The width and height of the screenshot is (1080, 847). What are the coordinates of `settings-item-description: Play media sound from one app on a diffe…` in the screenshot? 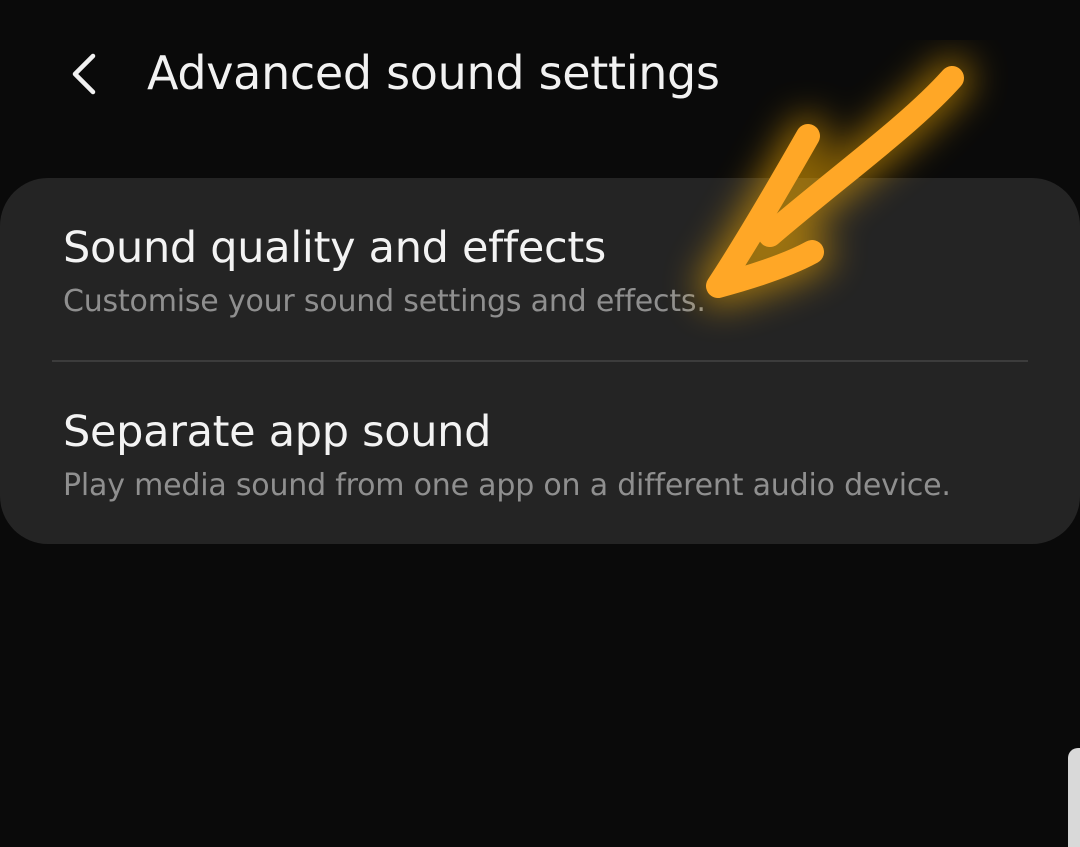 It's located at (507, 485).